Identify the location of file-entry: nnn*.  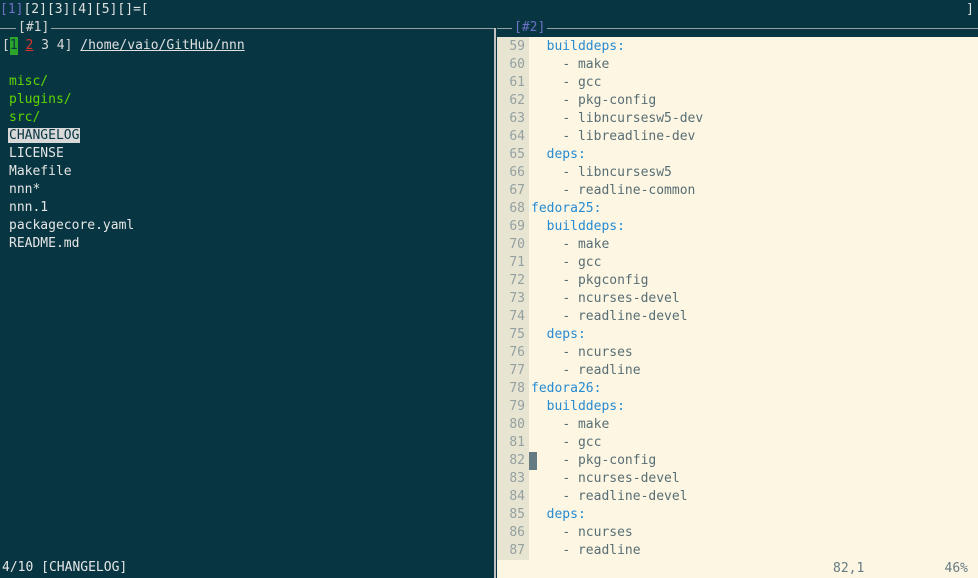
(24, 190).